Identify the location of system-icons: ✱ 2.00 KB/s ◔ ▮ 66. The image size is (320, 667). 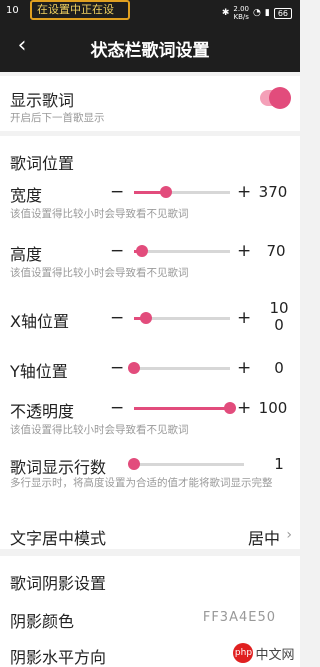
(257, 13).